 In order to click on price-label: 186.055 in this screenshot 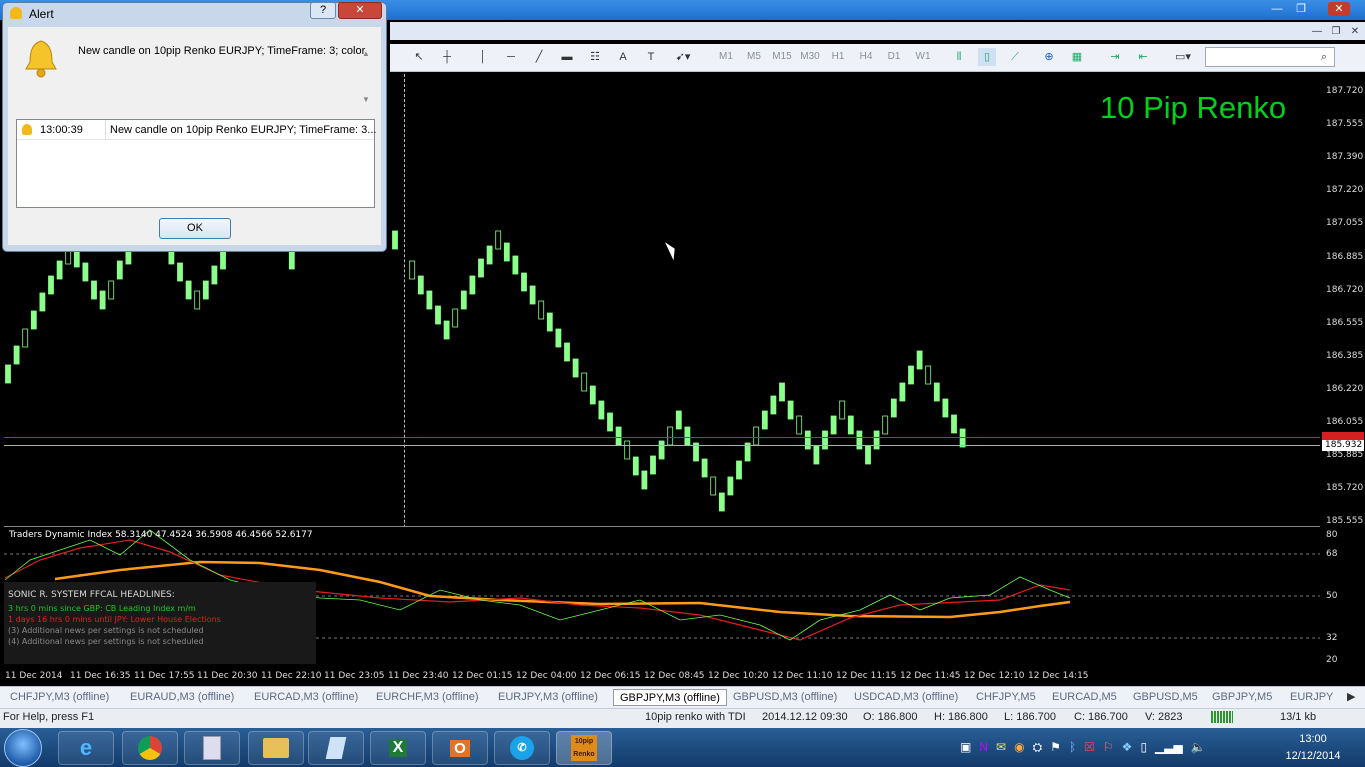, I will do `click(1345, 422)`.